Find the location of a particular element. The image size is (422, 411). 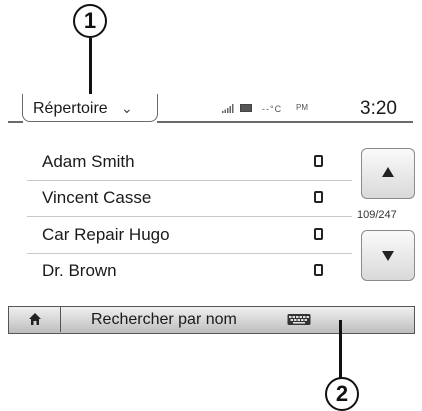

list-item: Vincent Casse is located at coordinates (189, 198).